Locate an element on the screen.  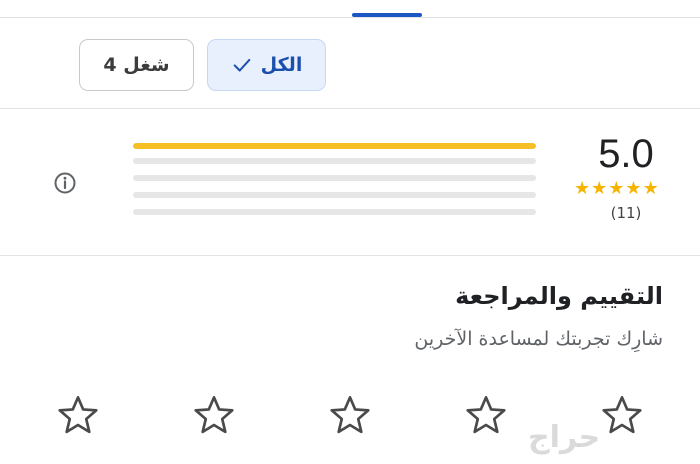
review-section-title: التقييم والمراجعة is located at coordinates (559, 296).